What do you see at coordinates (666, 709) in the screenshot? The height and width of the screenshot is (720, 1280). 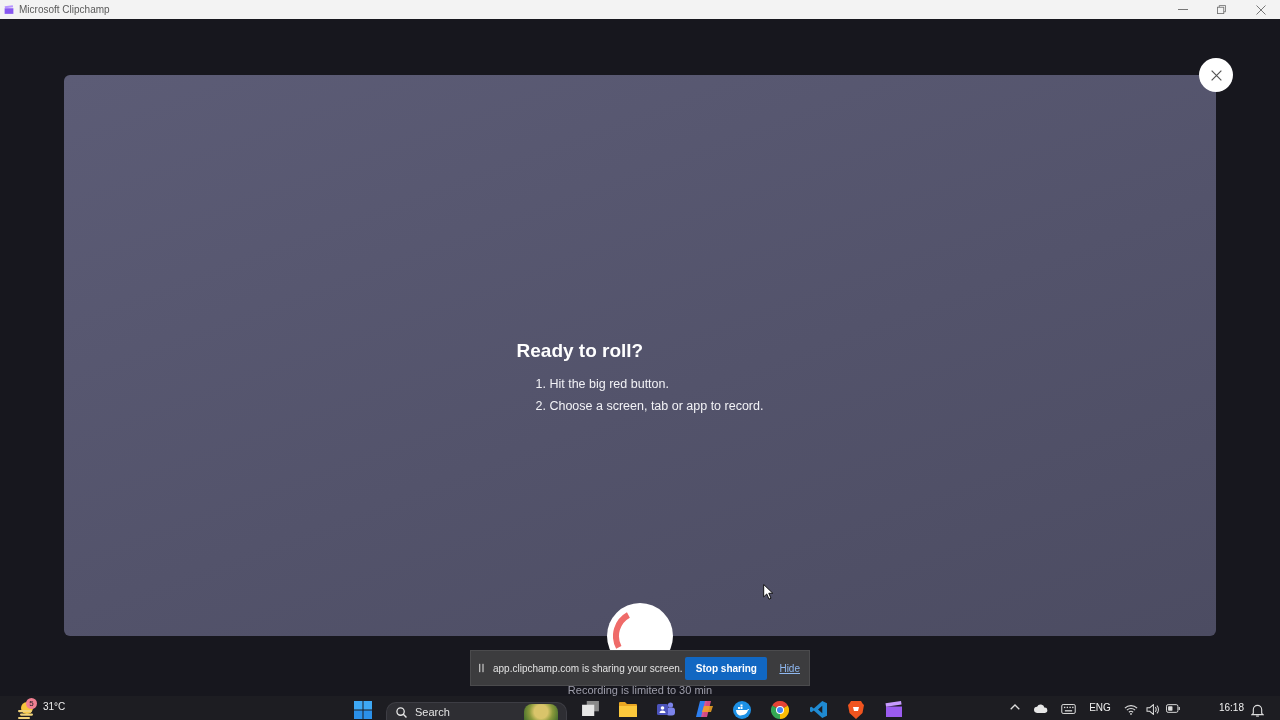 I see `people-tile-icon` at bounding box center [666, 709].